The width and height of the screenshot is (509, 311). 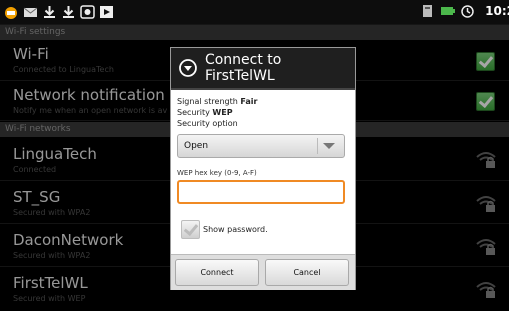 What do you see at coordinates (235, 229) in the screenshot?
I see `show-password-label: Show password.` at bounding box center [235, 229].